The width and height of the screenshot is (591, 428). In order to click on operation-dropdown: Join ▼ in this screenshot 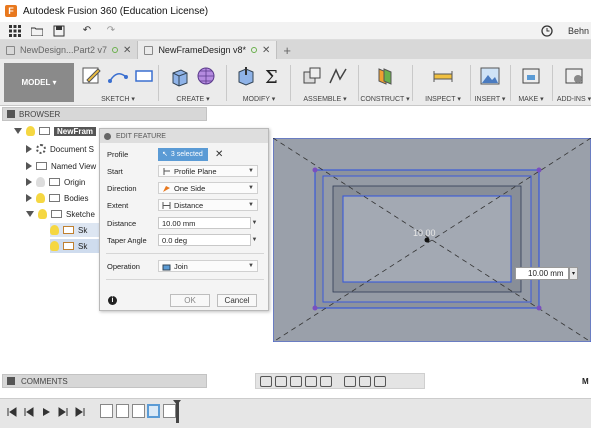, I will do `click(208, 266)`.